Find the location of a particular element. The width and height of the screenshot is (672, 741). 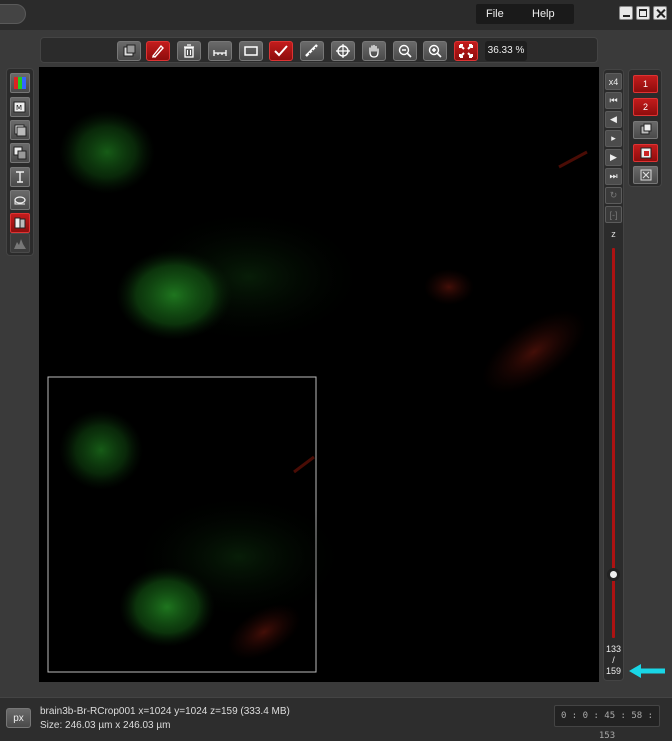

slices-view-button is located at coordinates (20, 153).